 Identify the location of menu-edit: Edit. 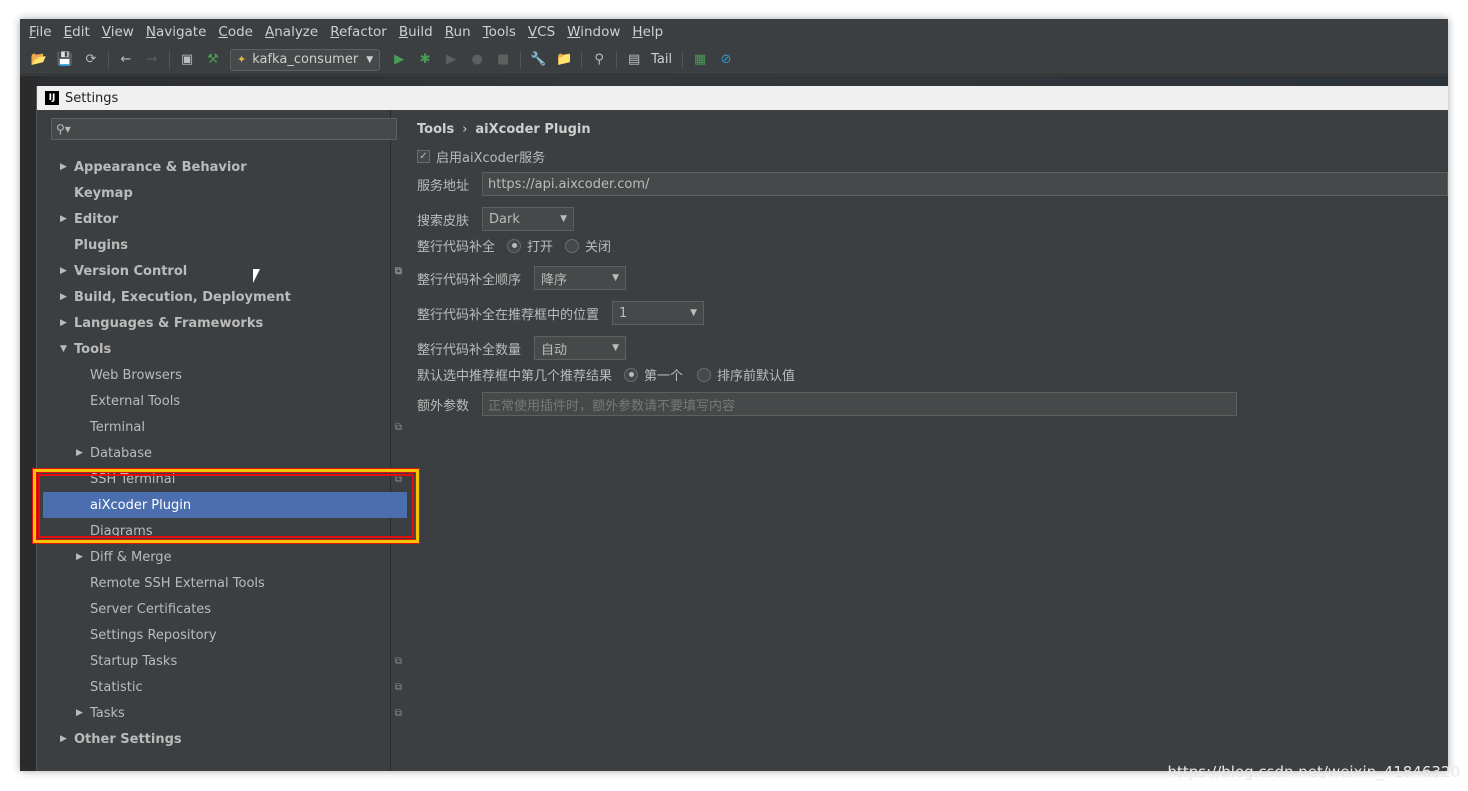
(77, 32).